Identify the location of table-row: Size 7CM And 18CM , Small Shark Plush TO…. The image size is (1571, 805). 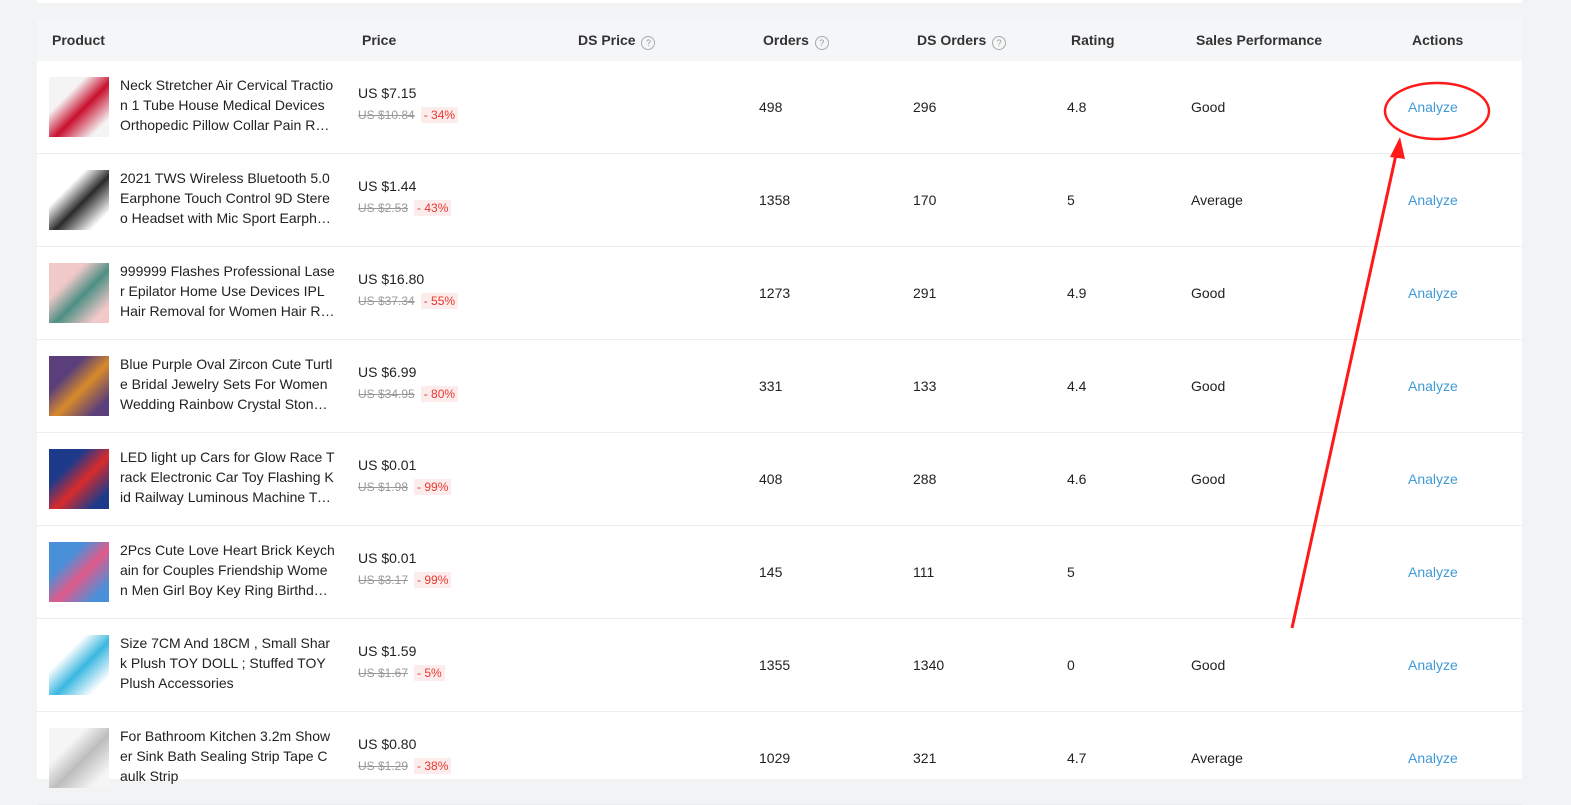
(779, 665).